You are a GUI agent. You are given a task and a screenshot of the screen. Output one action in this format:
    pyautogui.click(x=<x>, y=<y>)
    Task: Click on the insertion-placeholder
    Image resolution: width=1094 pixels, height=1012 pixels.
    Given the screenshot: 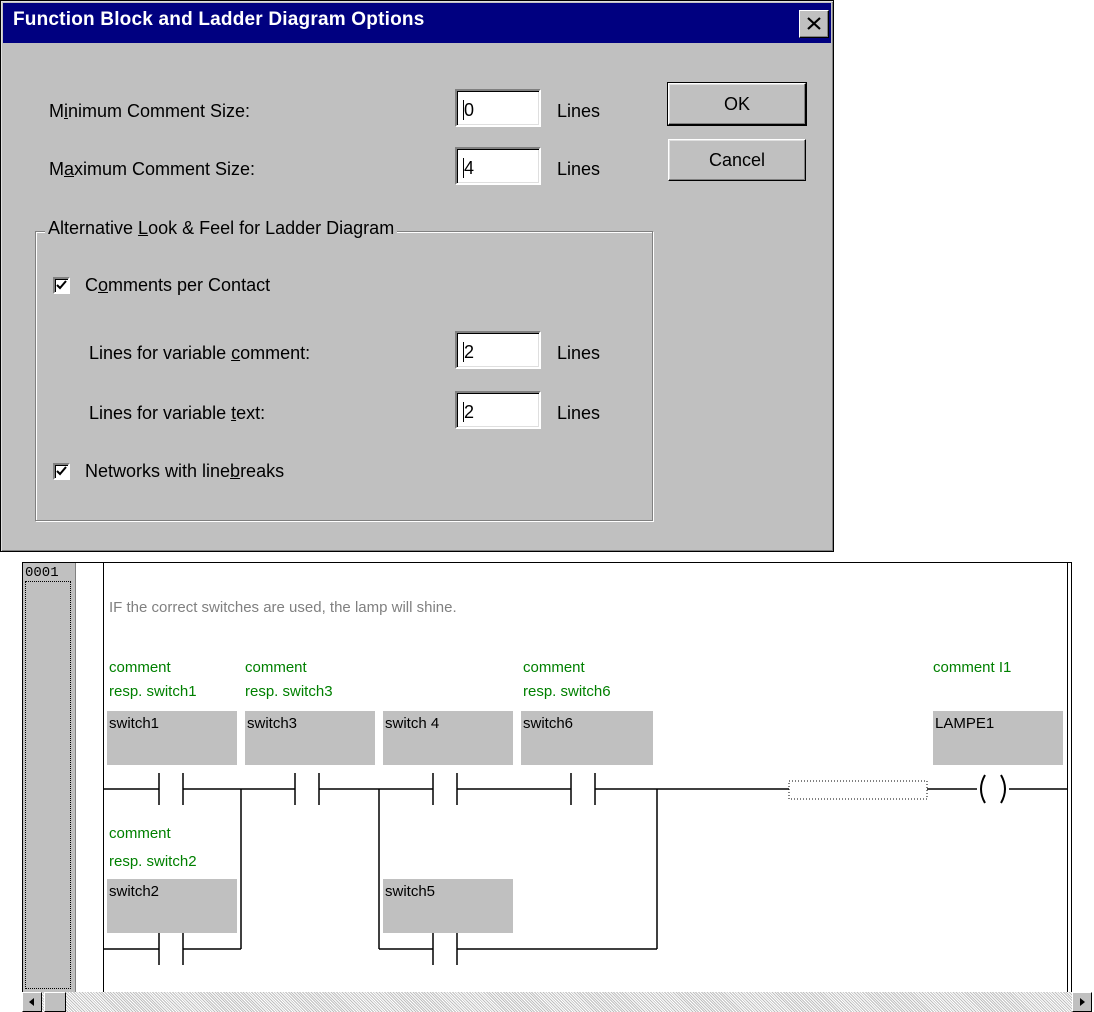 What is the action you would take?
    pyautogui.click(x=858, y=790)
    